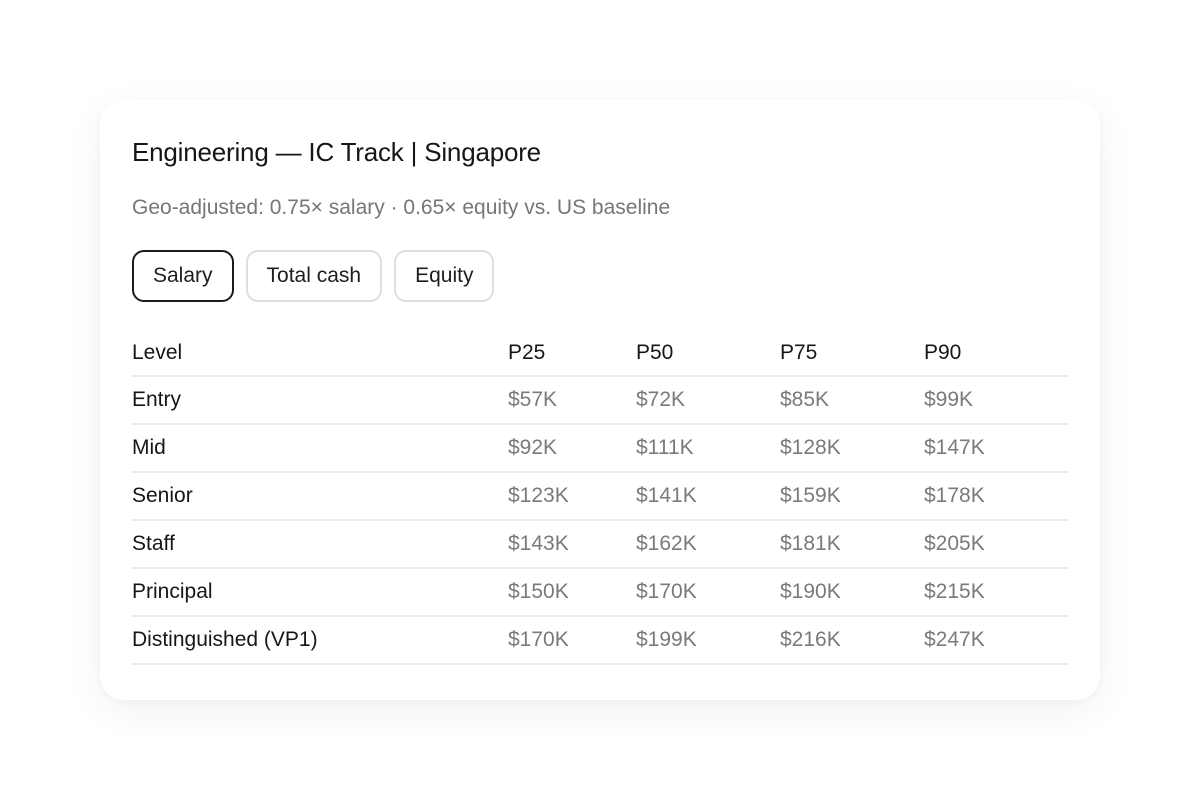  I want to click on column-header-p90: P90, so click(996, 353).